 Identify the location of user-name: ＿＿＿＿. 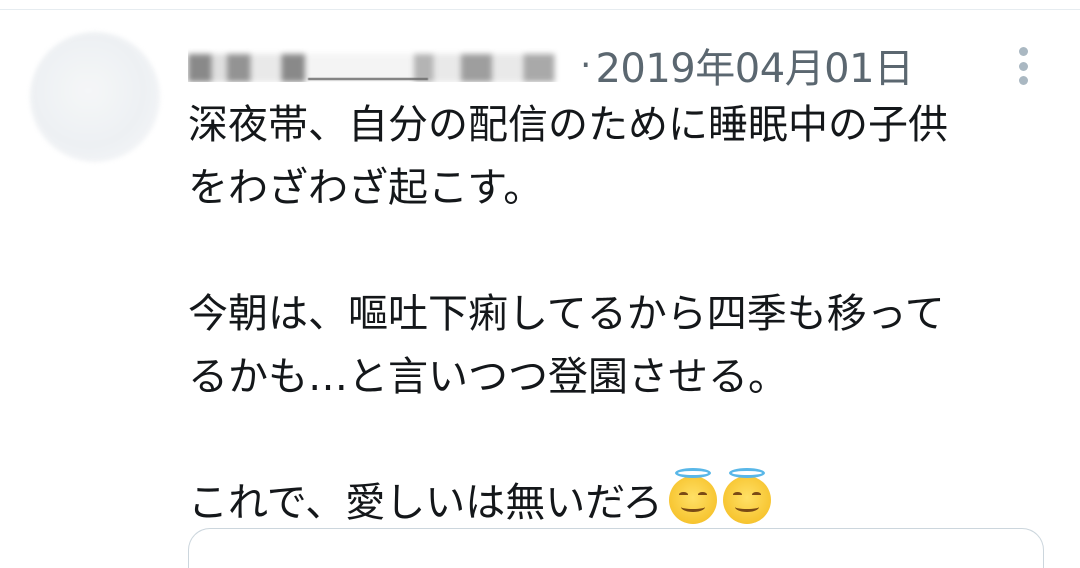
(383, 65).